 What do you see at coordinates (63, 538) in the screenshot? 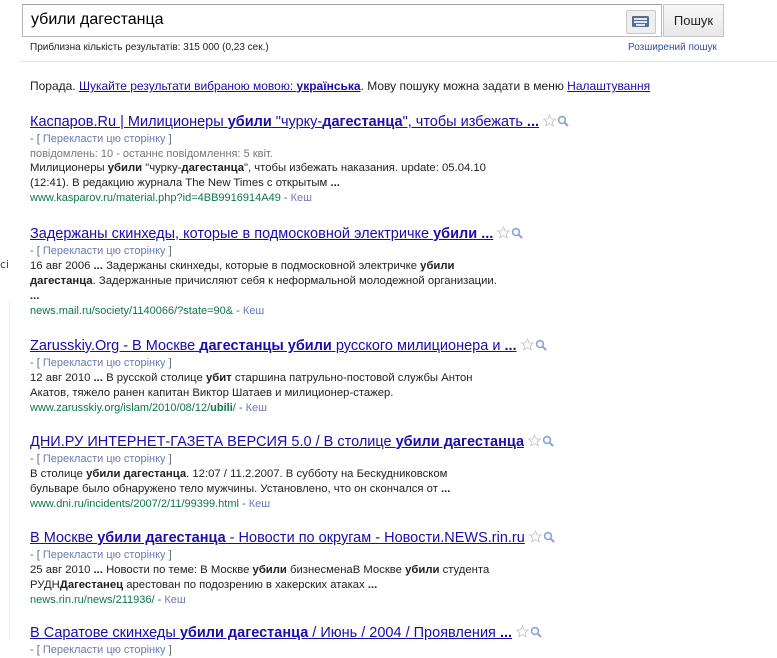
I see `text-run: В Москве` at bounding box center [63, 538].